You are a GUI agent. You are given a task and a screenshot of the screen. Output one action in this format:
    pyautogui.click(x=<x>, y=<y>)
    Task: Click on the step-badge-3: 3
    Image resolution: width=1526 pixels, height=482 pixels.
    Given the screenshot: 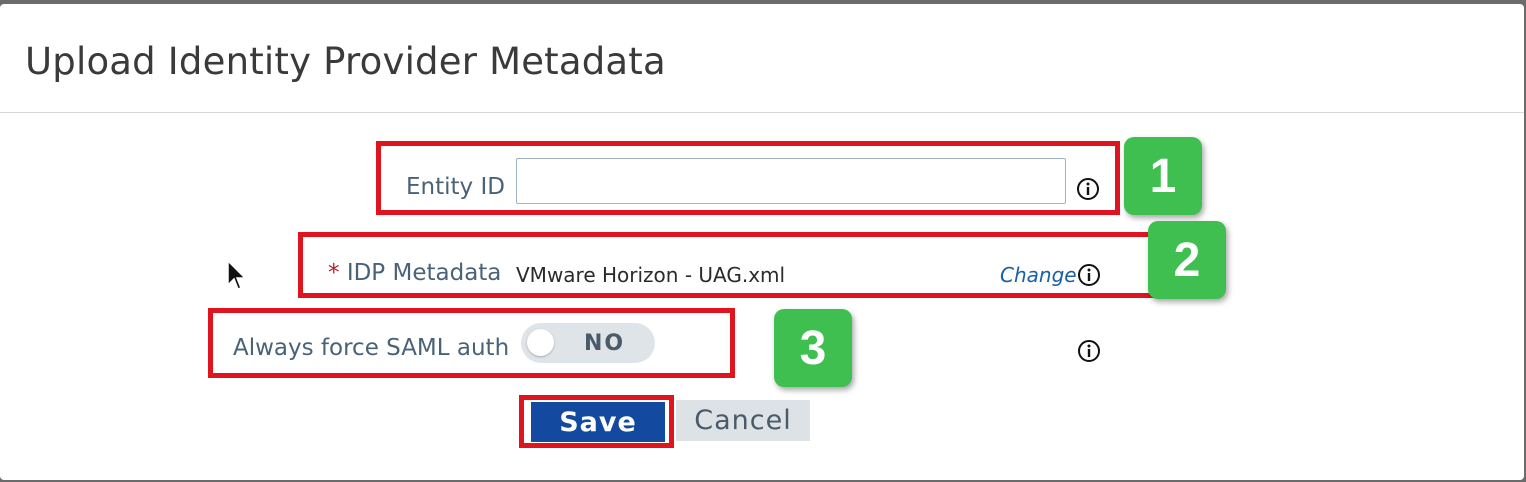 What is the action you would take?
    pyautogui.click(x=813, y=348)
    